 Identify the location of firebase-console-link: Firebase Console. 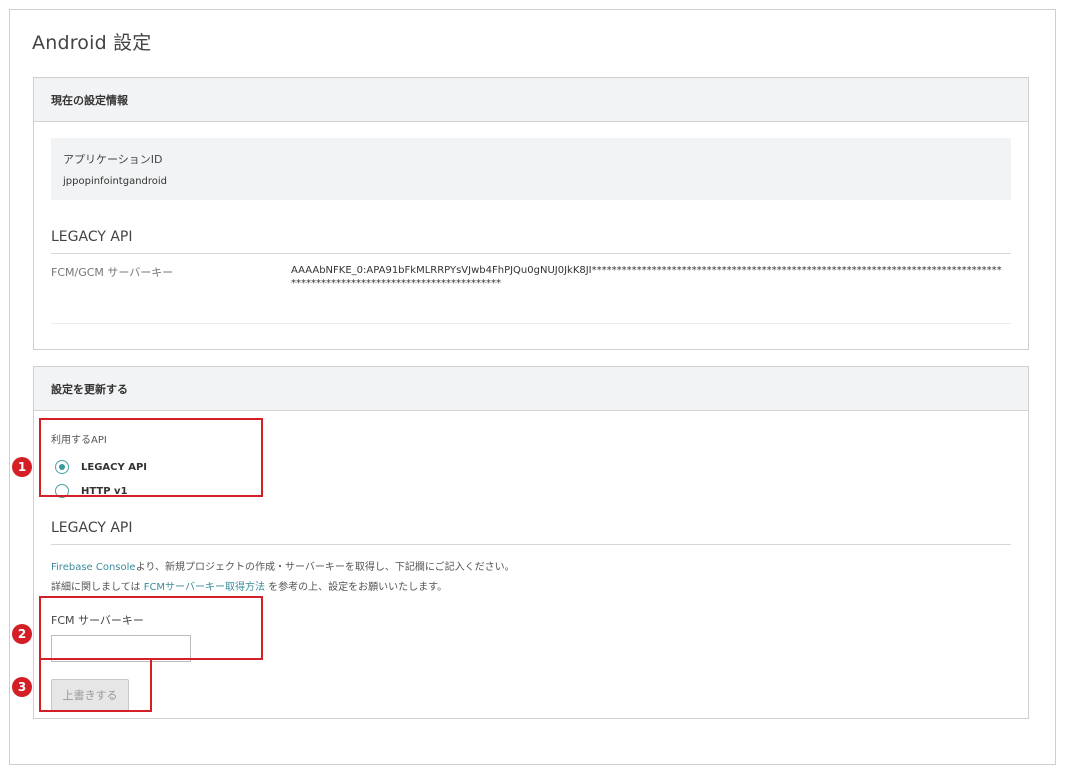
(93, 567).